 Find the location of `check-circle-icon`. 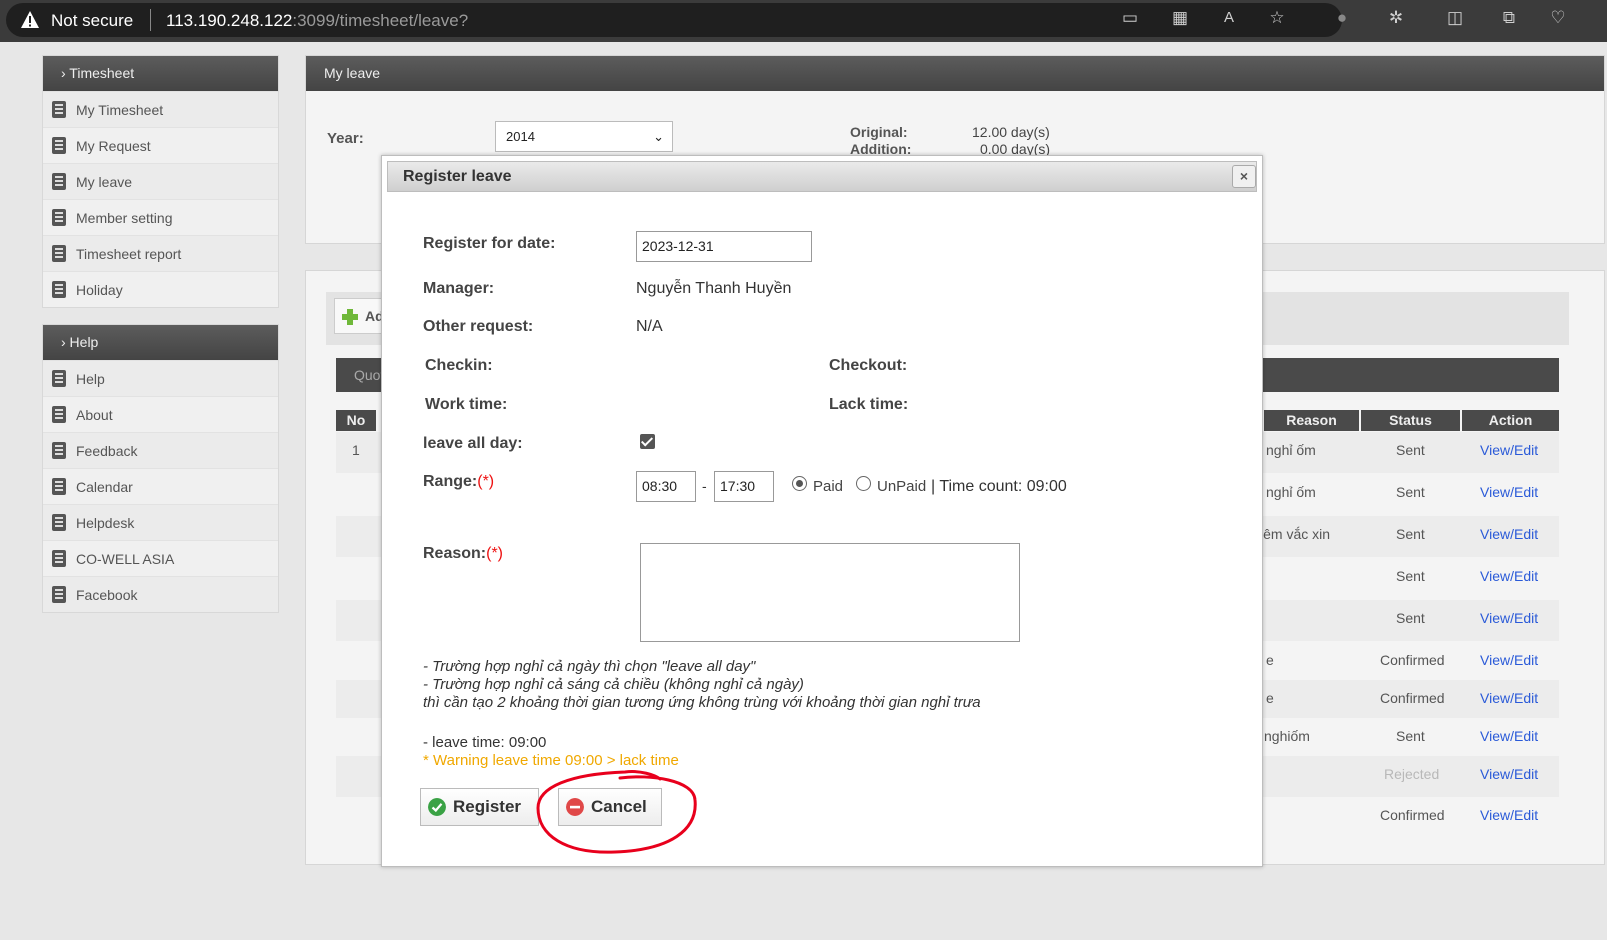

check-circle-icon is located at coordinates (437, 807).